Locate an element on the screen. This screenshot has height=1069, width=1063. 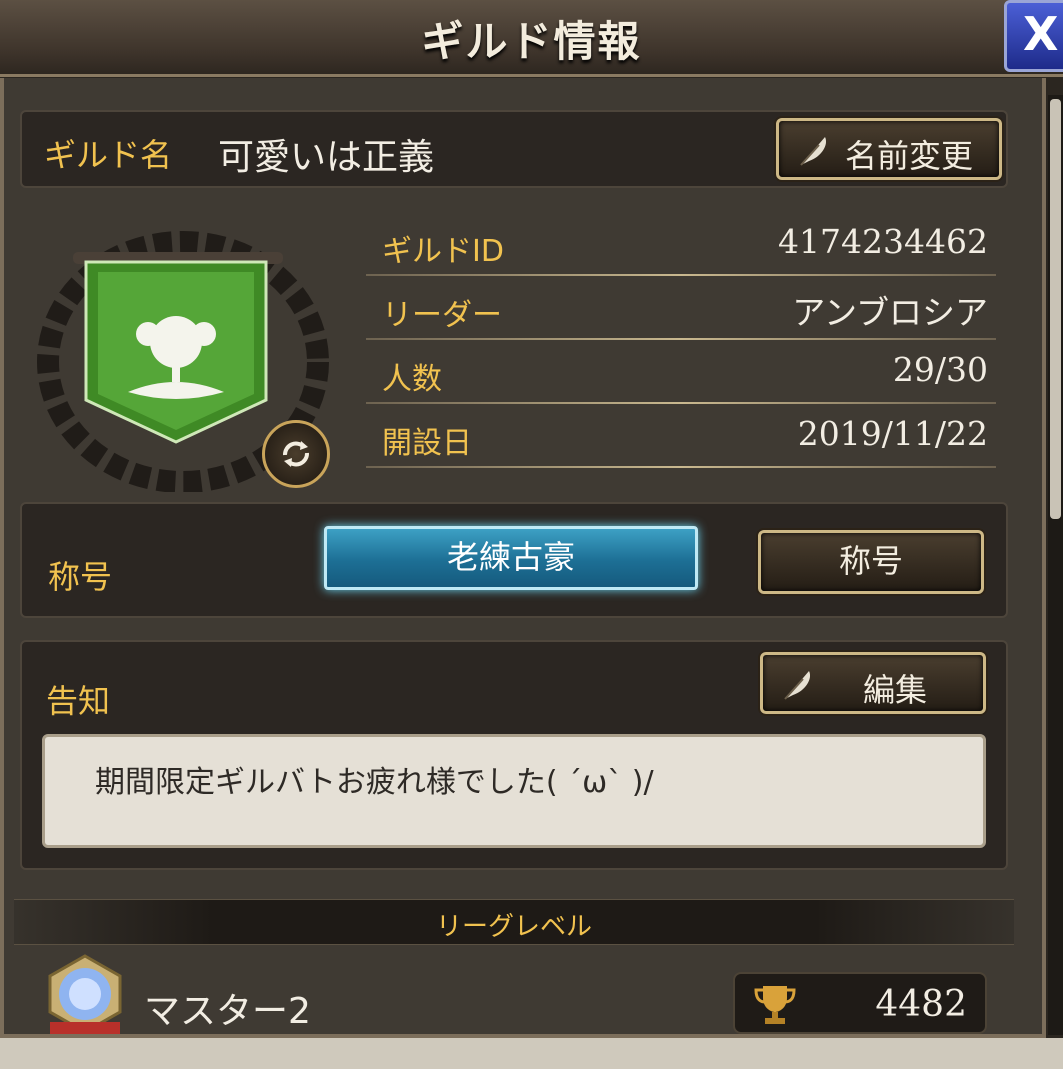
info-row-members: 人数 29/30 is located at coordinates (681, 376).